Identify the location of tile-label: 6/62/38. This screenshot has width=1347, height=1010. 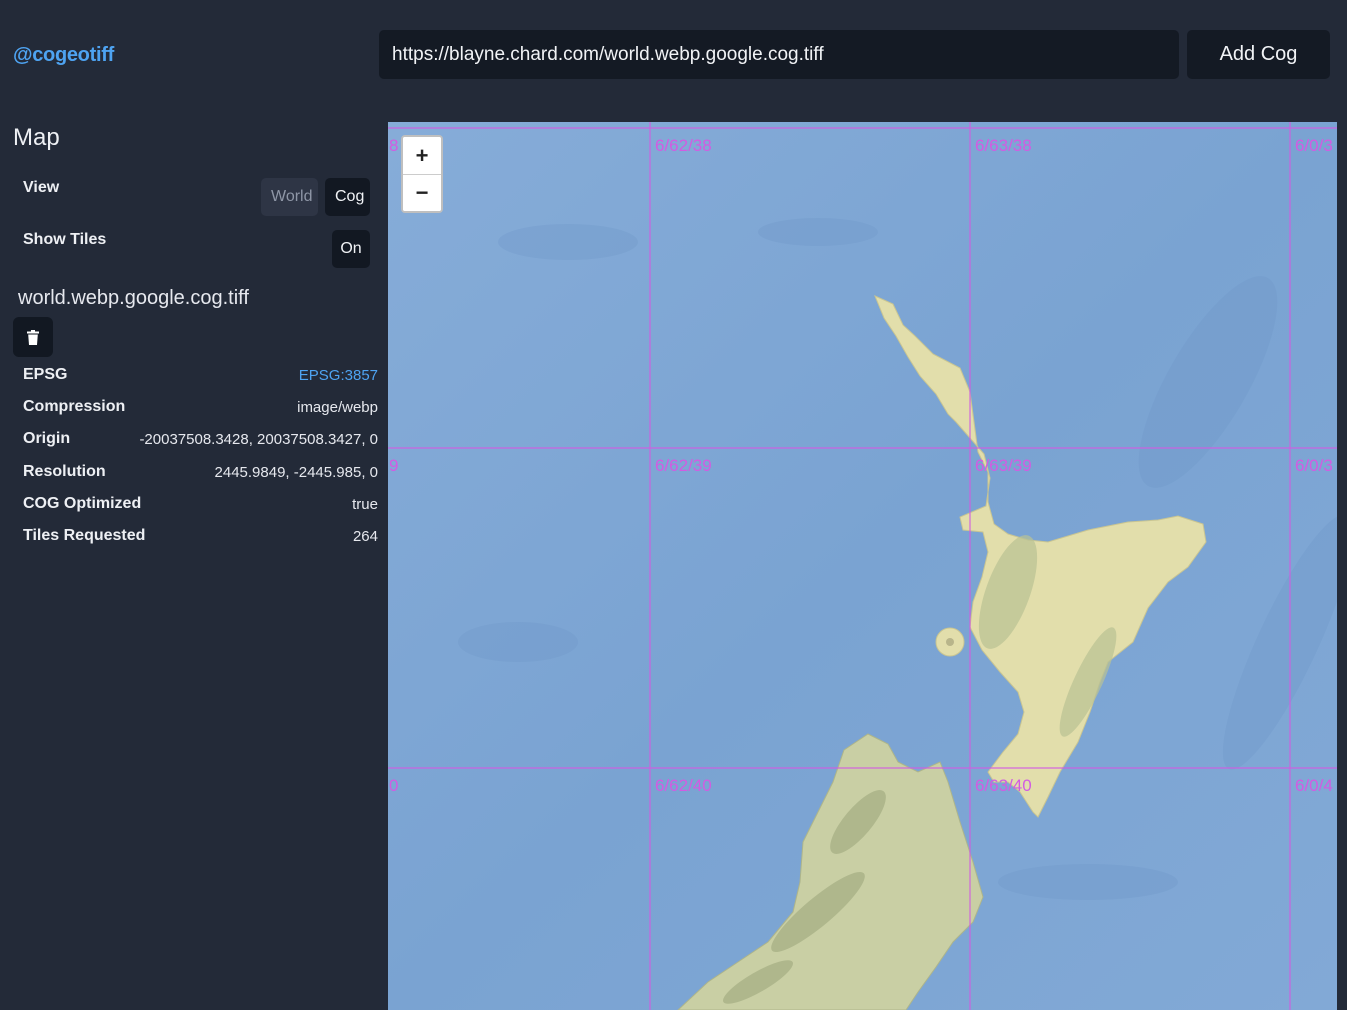
(683, 145).